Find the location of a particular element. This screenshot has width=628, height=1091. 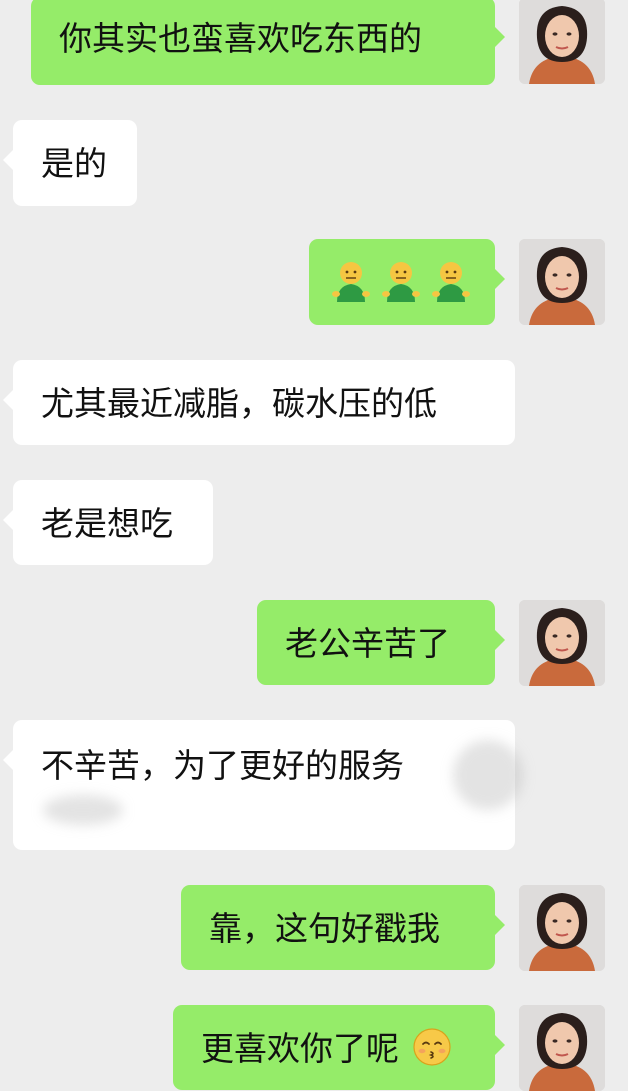

outgoing-message-bubble: 靠，这句好戳我 is located at coordinates (343, 927).